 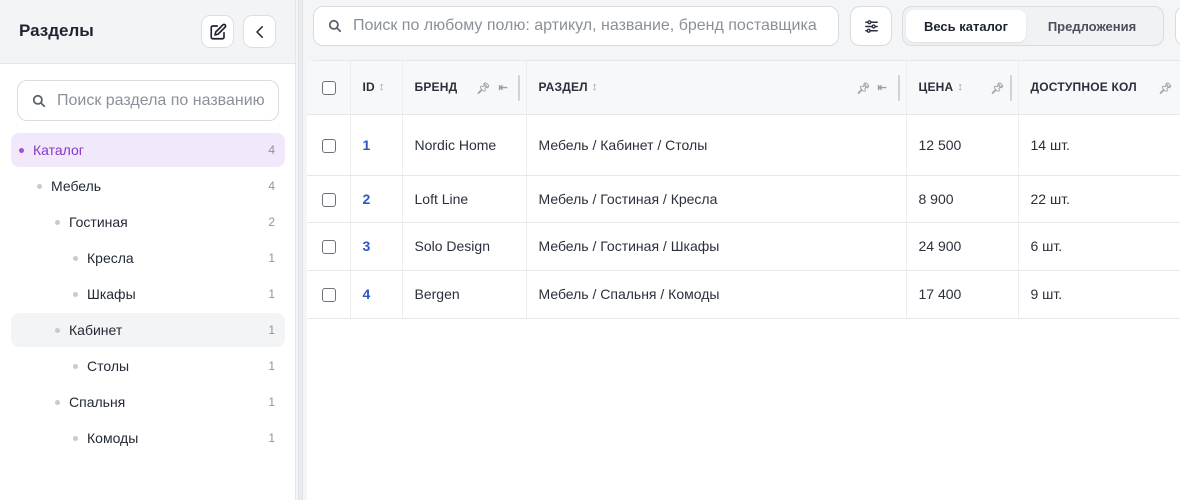 I want to click on sidebar-title: Разделы, so click(x=56, y=30).